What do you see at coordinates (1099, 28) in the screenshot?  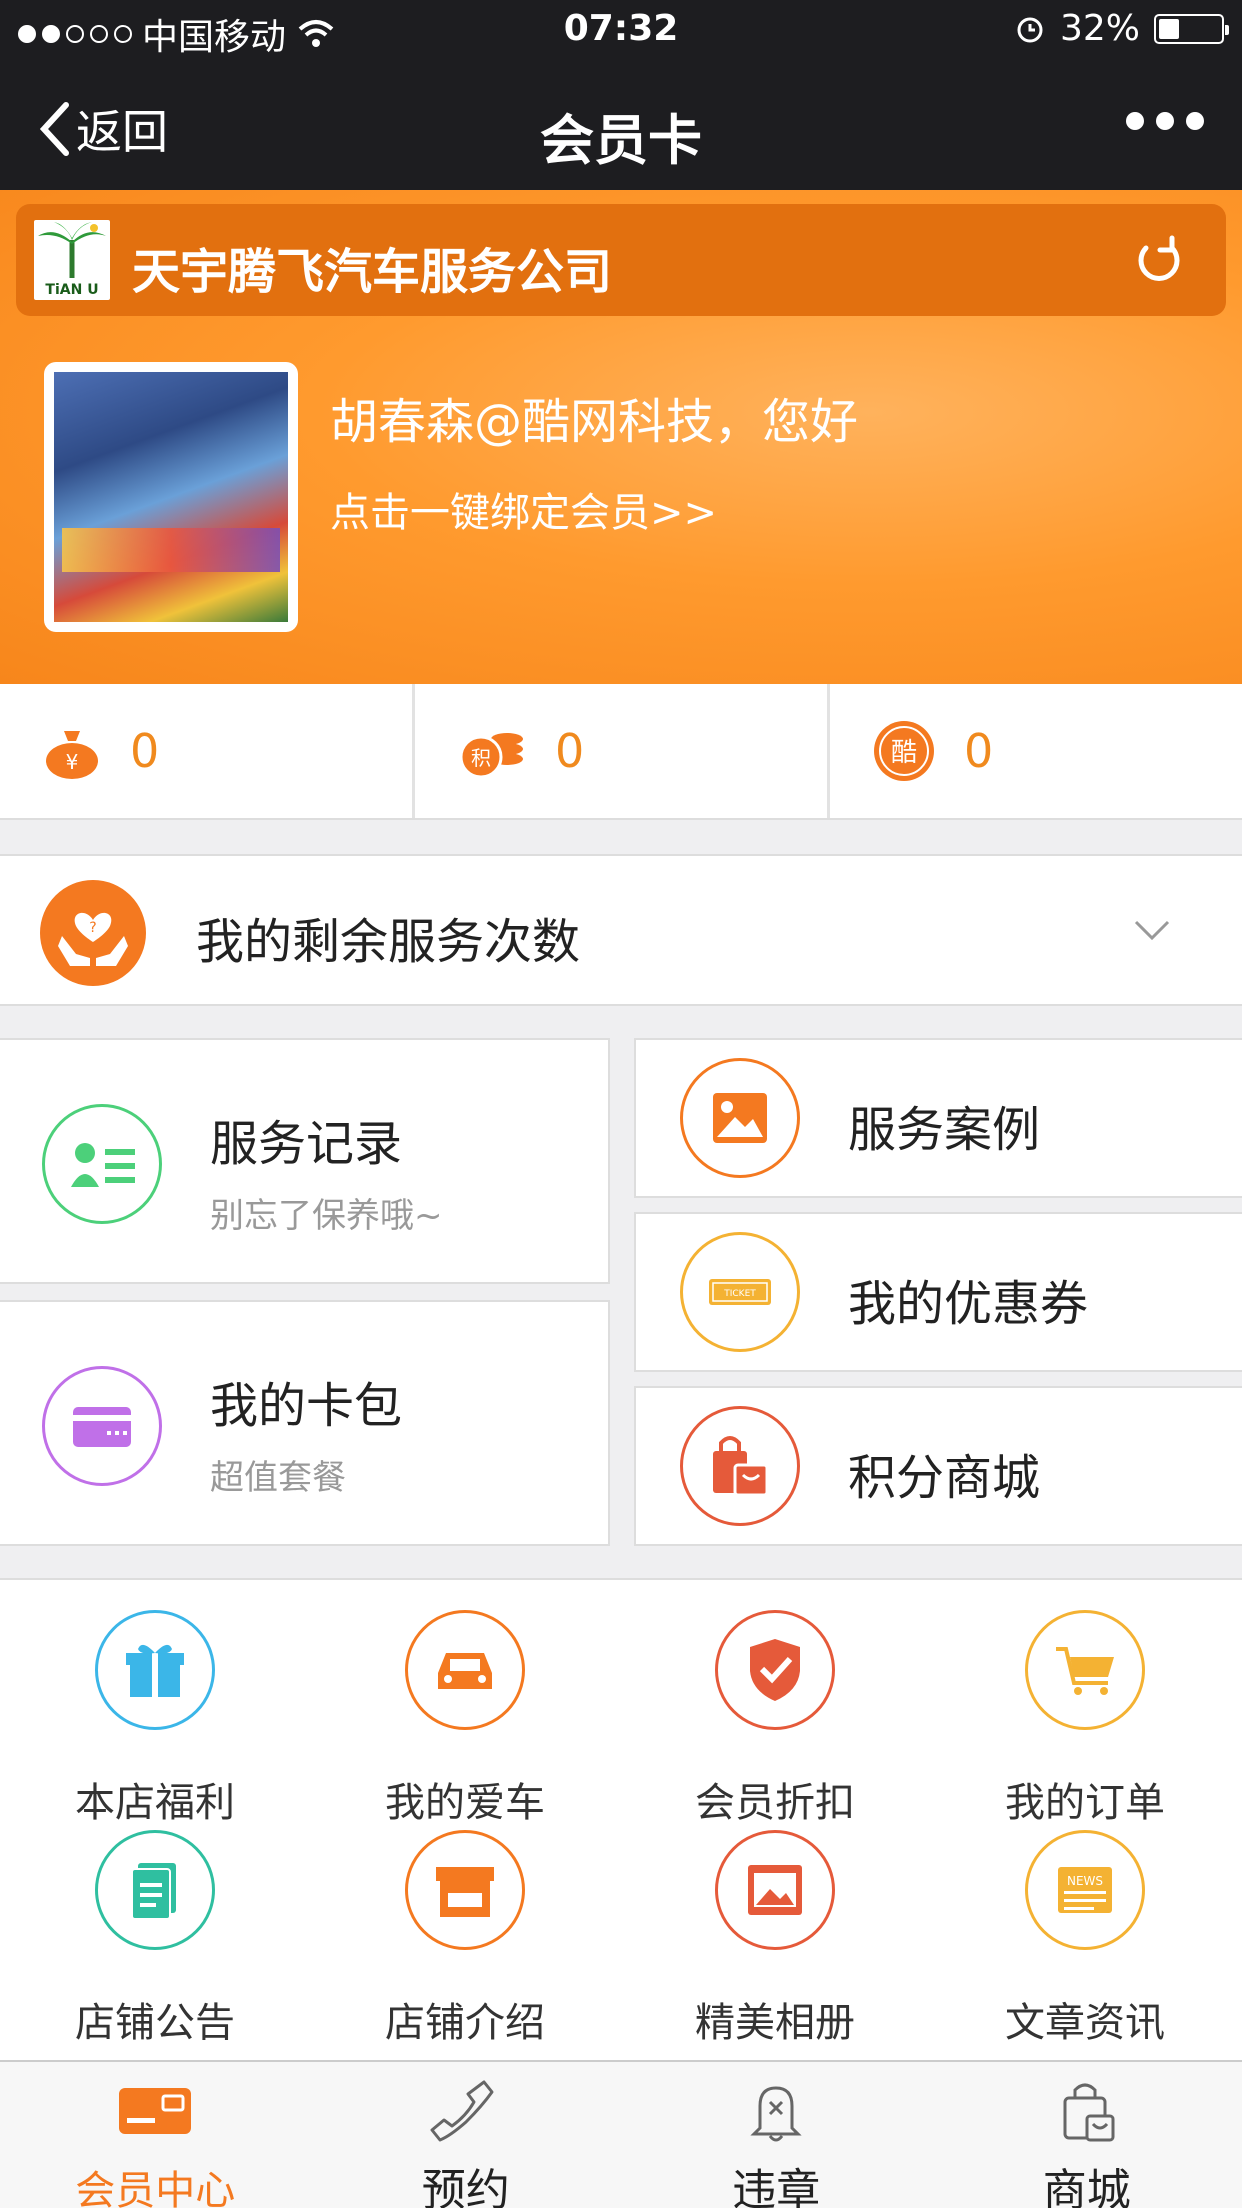 I see `battery-percent: 32%` at bounding box center [1099, 28].